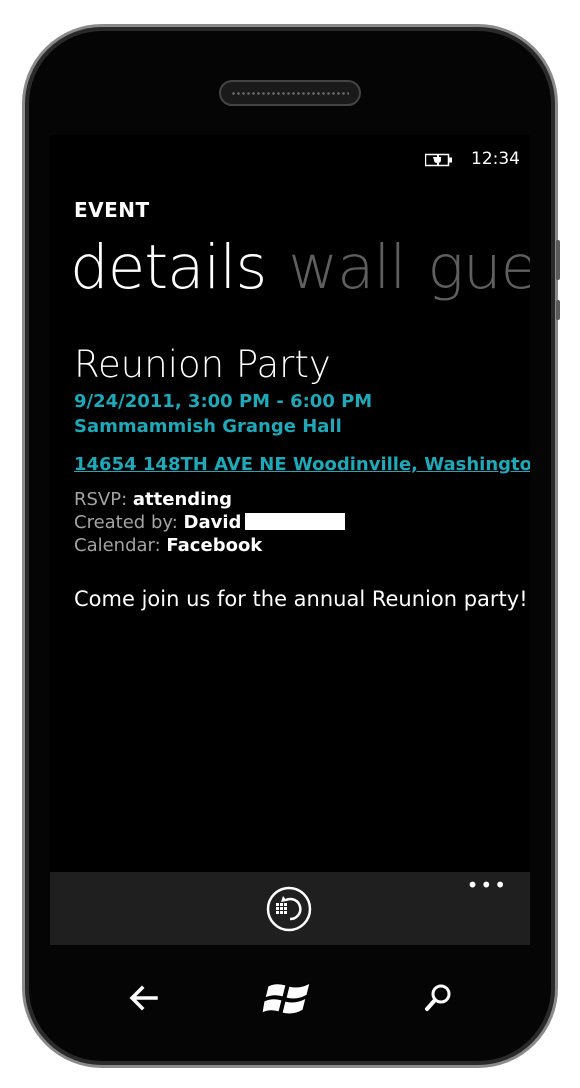 This screenshot has width=580, height=1088. What do you see at coordinates (295, 521) in the screenshot?
I see `redaction-box` at bounding box center [295, 521].